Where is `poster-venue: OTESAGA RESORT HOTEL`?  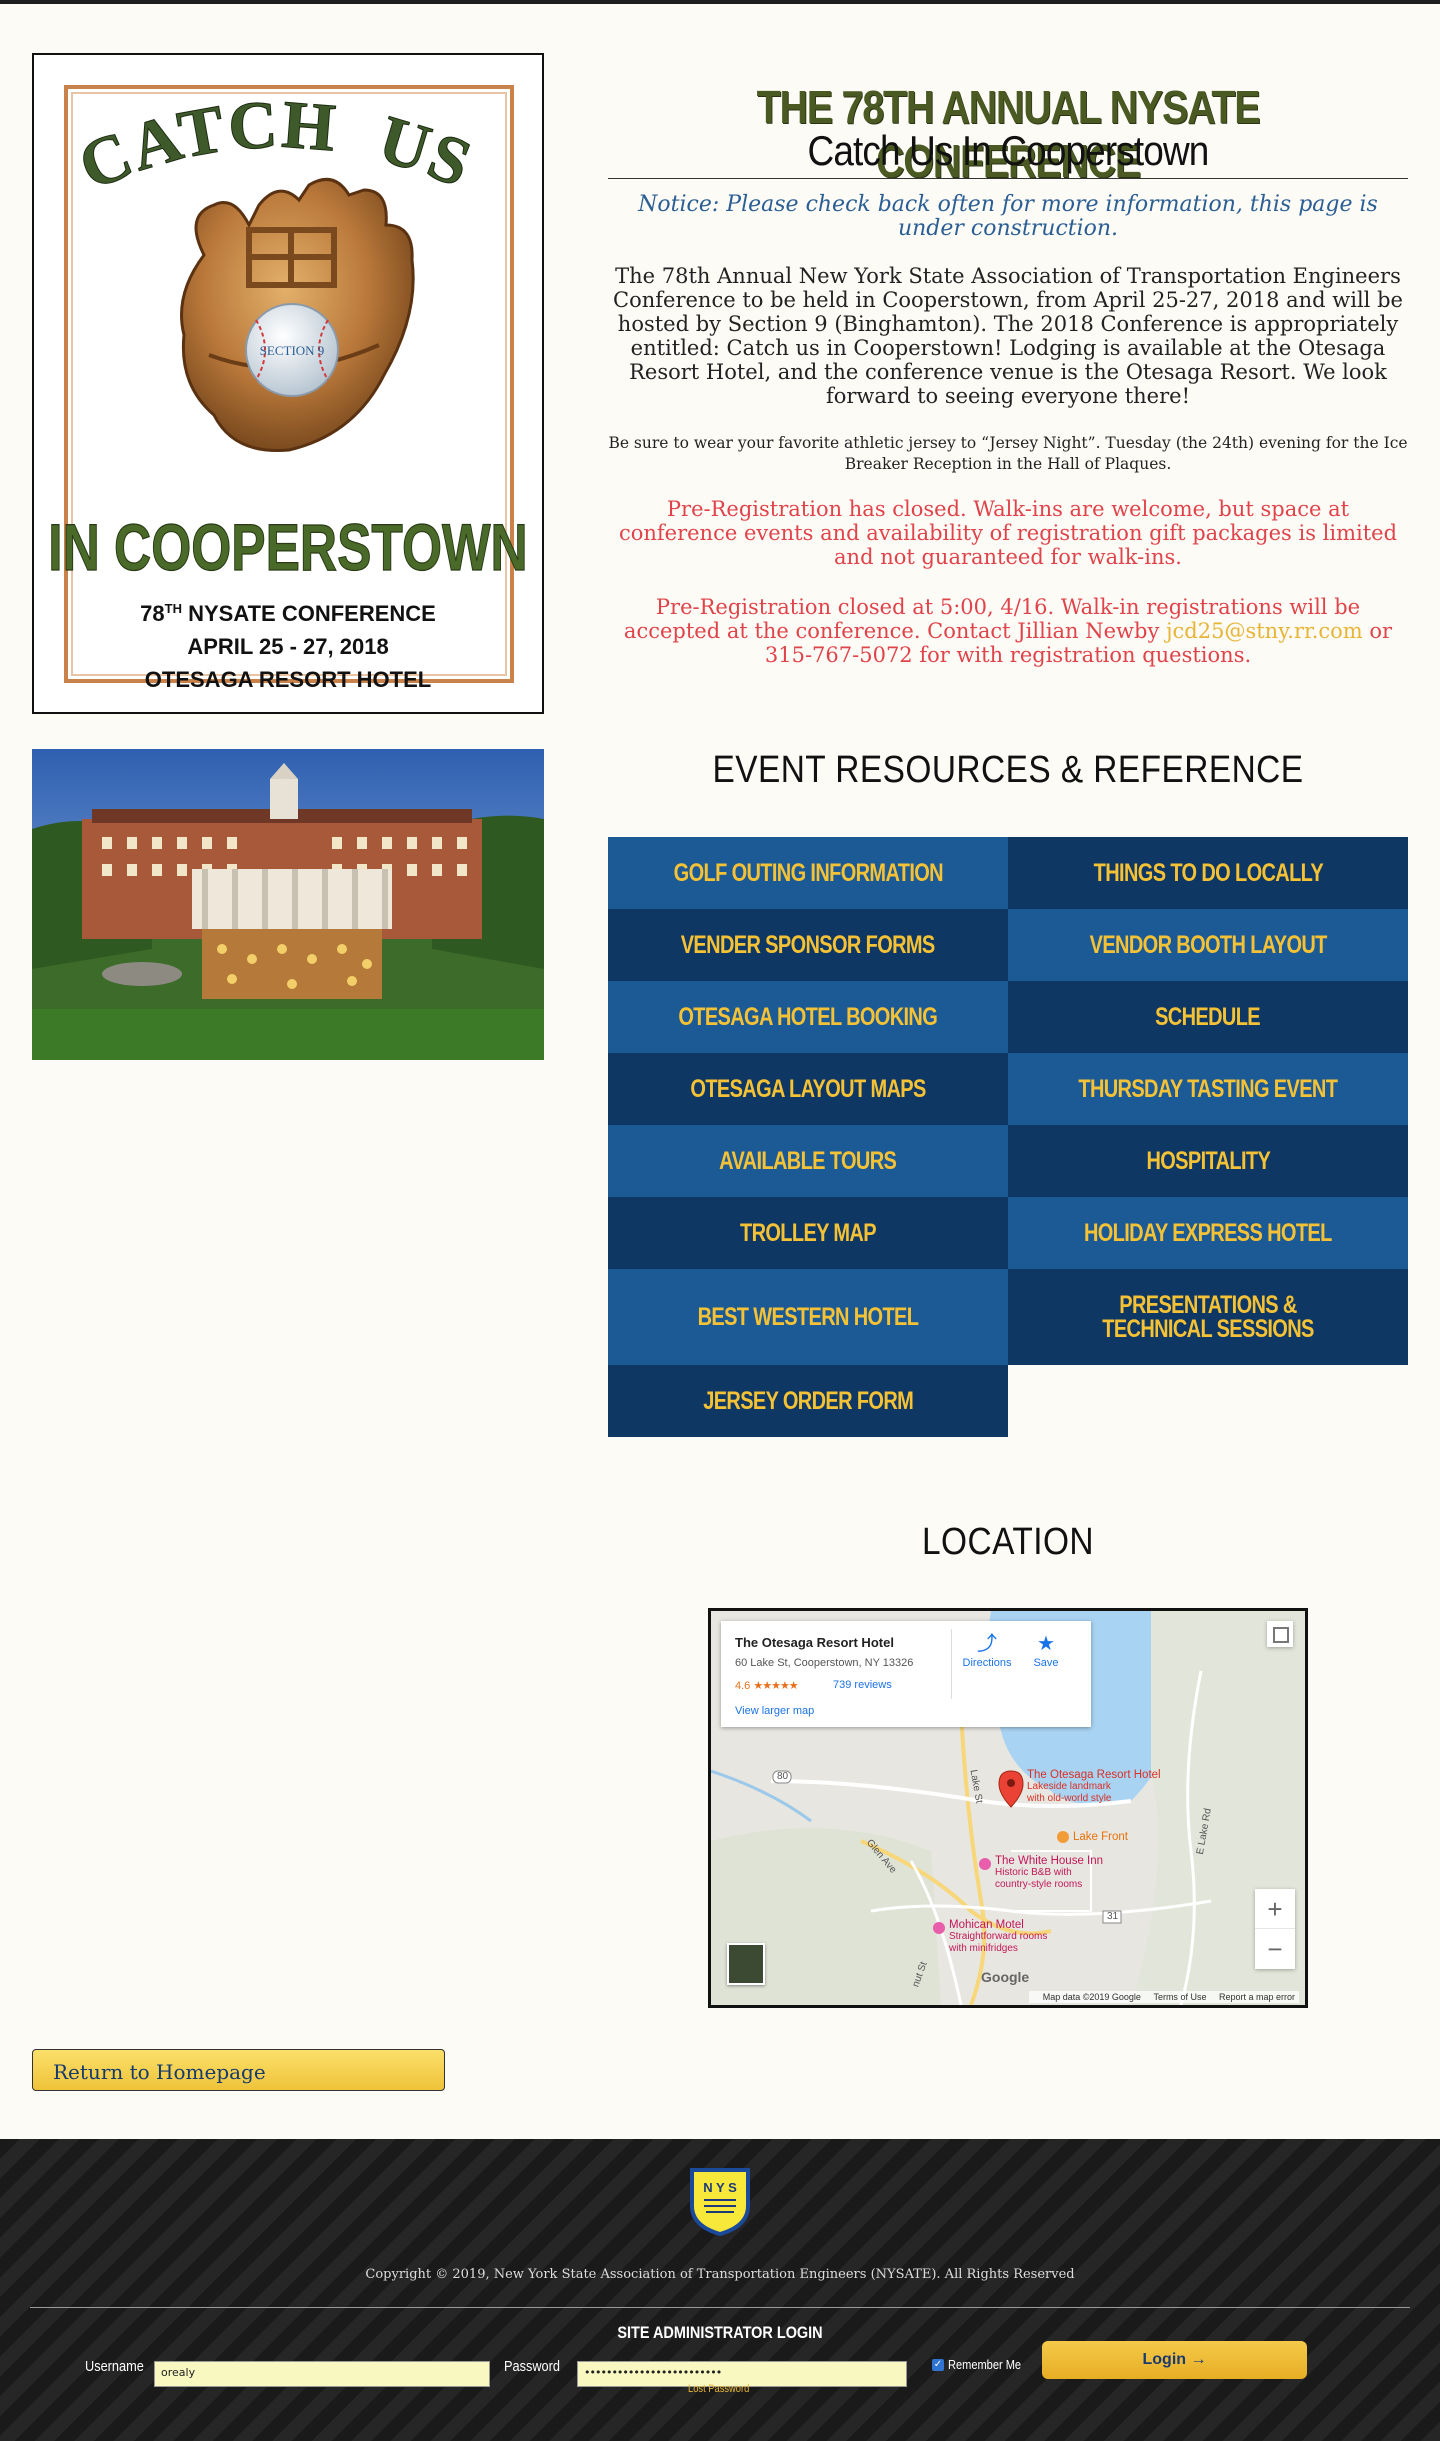 poster-venue: OTESAGA RESORT HOTEL is located at coordinates (288, 679).